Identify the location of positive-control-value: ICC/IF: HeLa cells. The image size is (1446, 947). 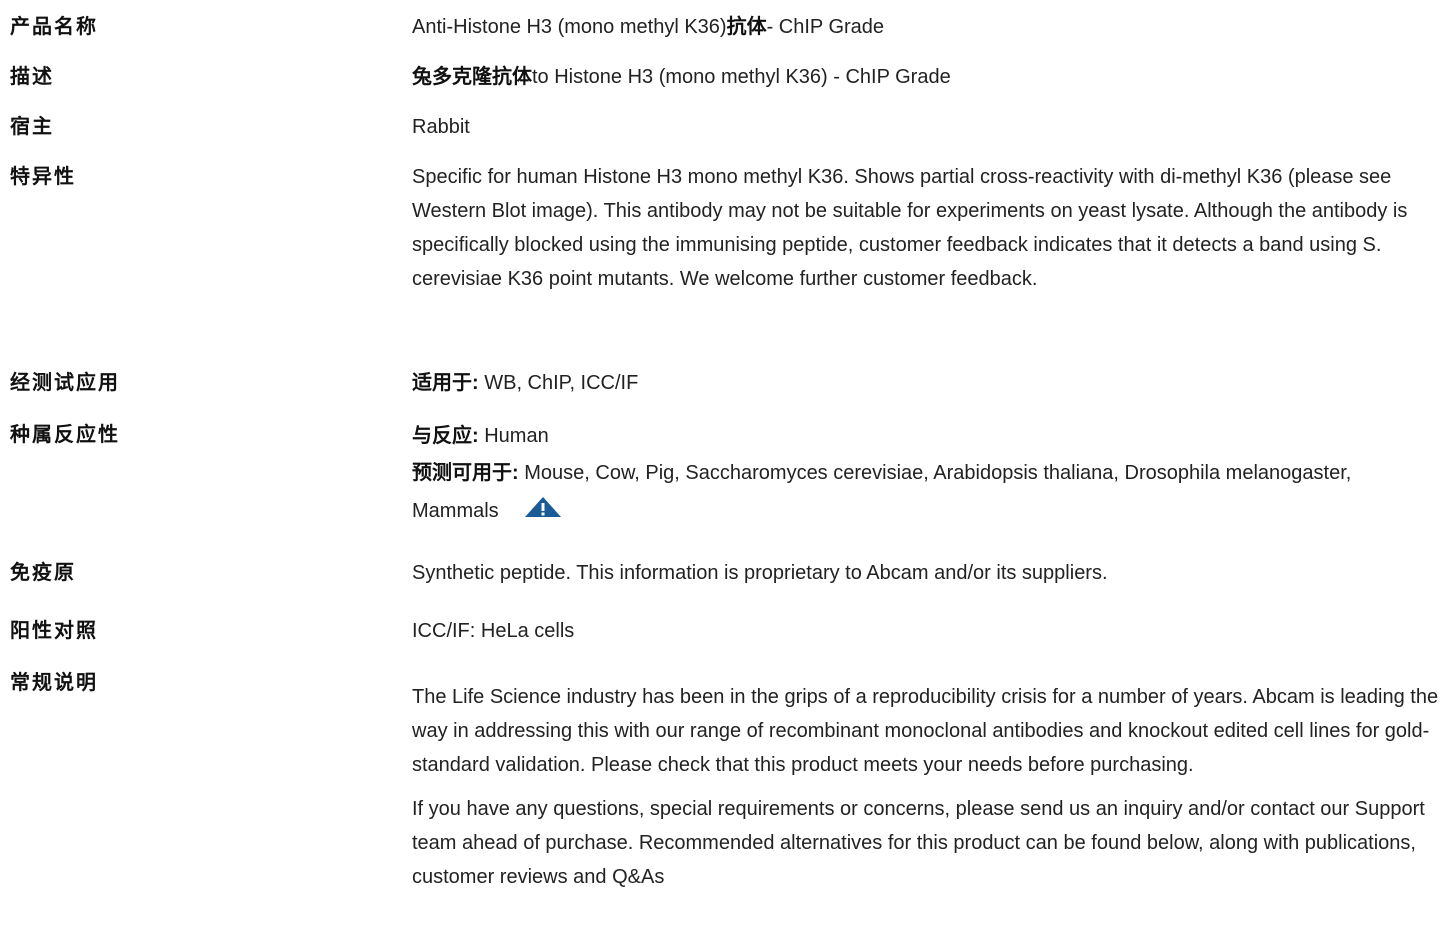
(493, 631).